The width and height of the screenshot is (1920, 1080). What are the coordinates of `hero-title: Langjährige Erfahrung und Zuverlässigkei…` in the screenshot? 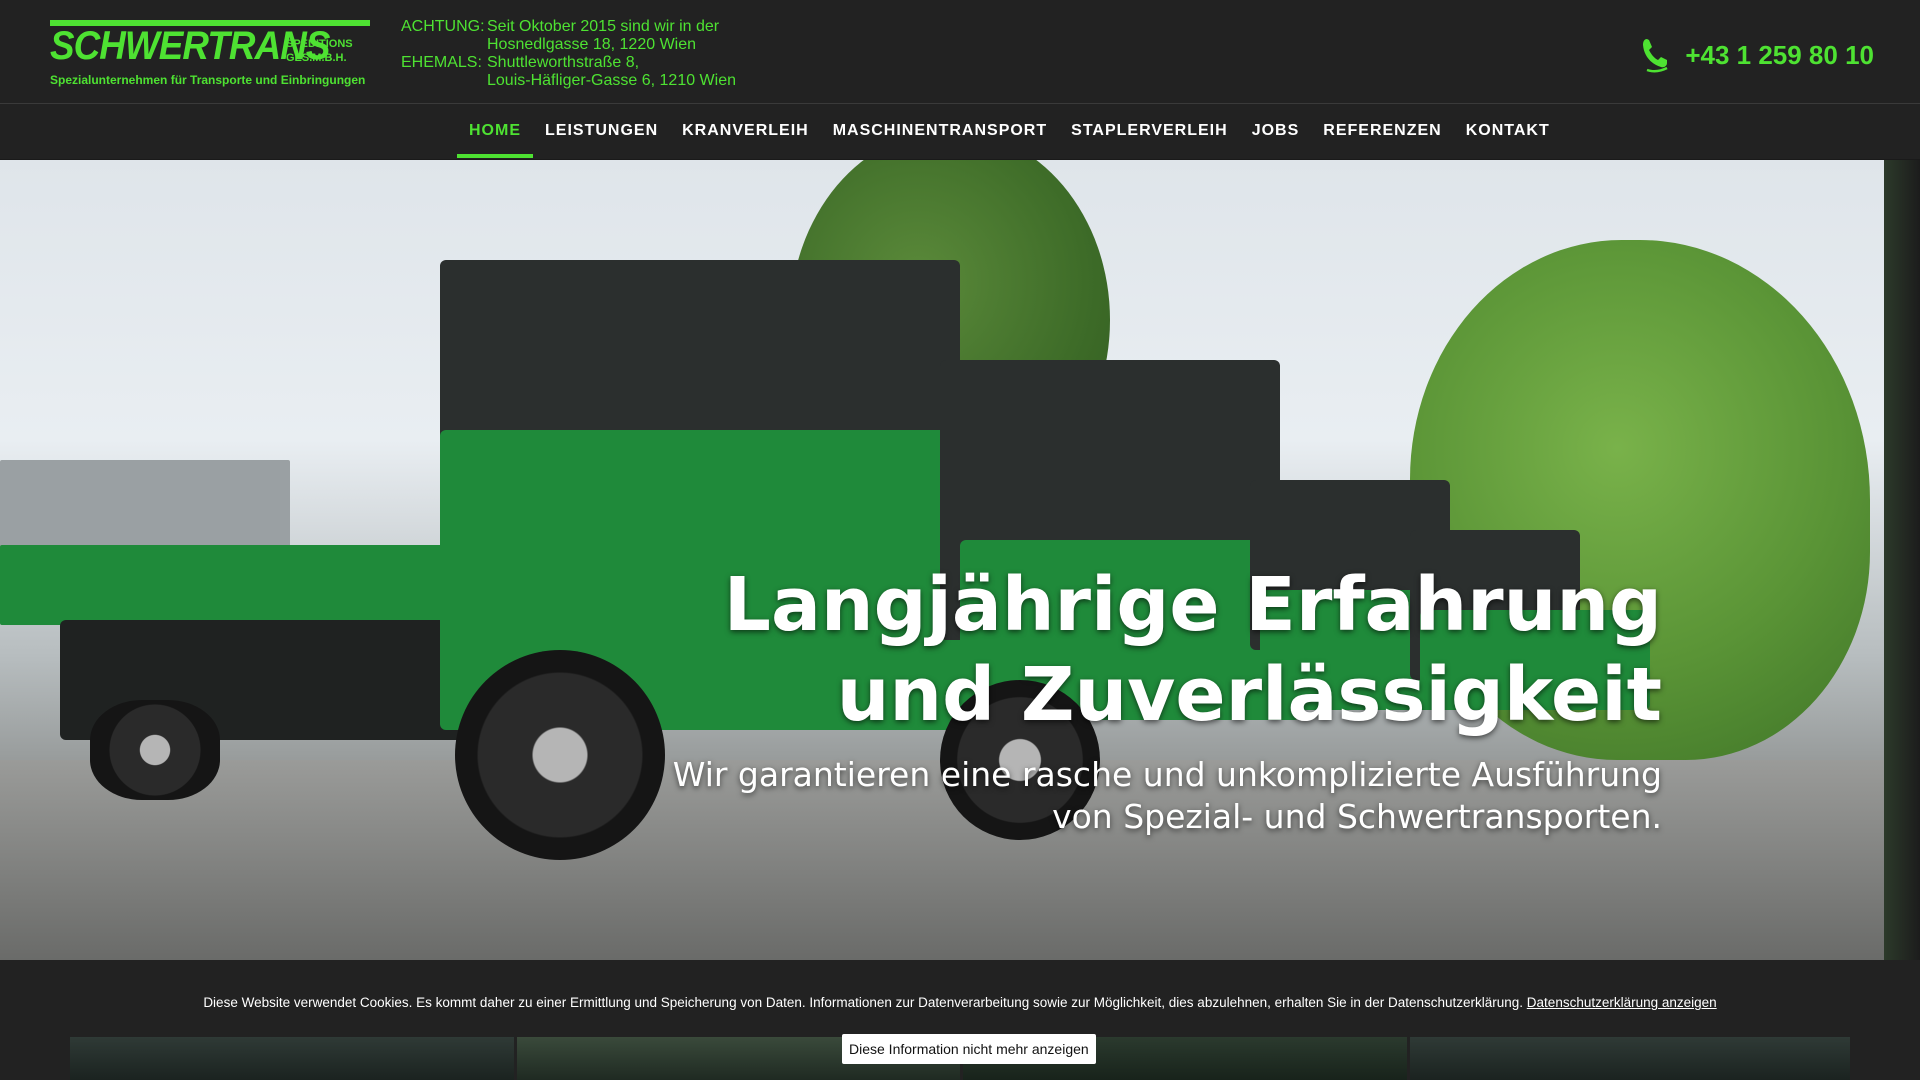 It's located at (1167, 650).